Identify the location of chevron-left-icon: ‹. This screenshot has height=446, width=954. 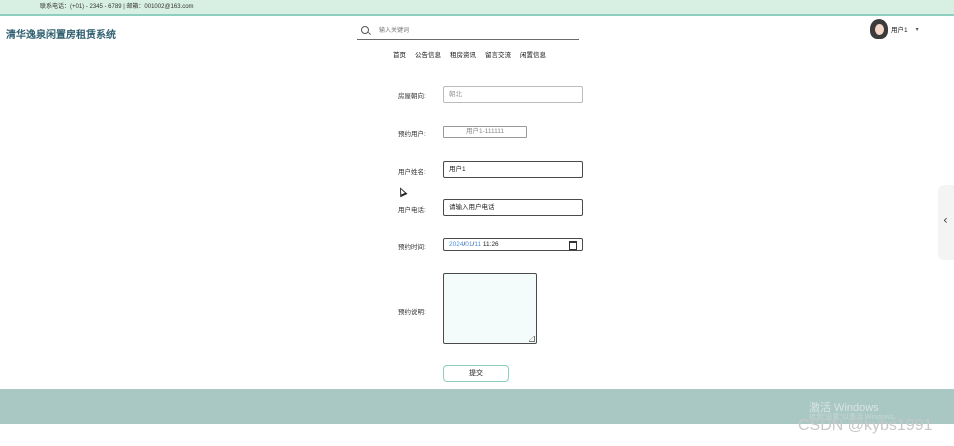
(945, 220).